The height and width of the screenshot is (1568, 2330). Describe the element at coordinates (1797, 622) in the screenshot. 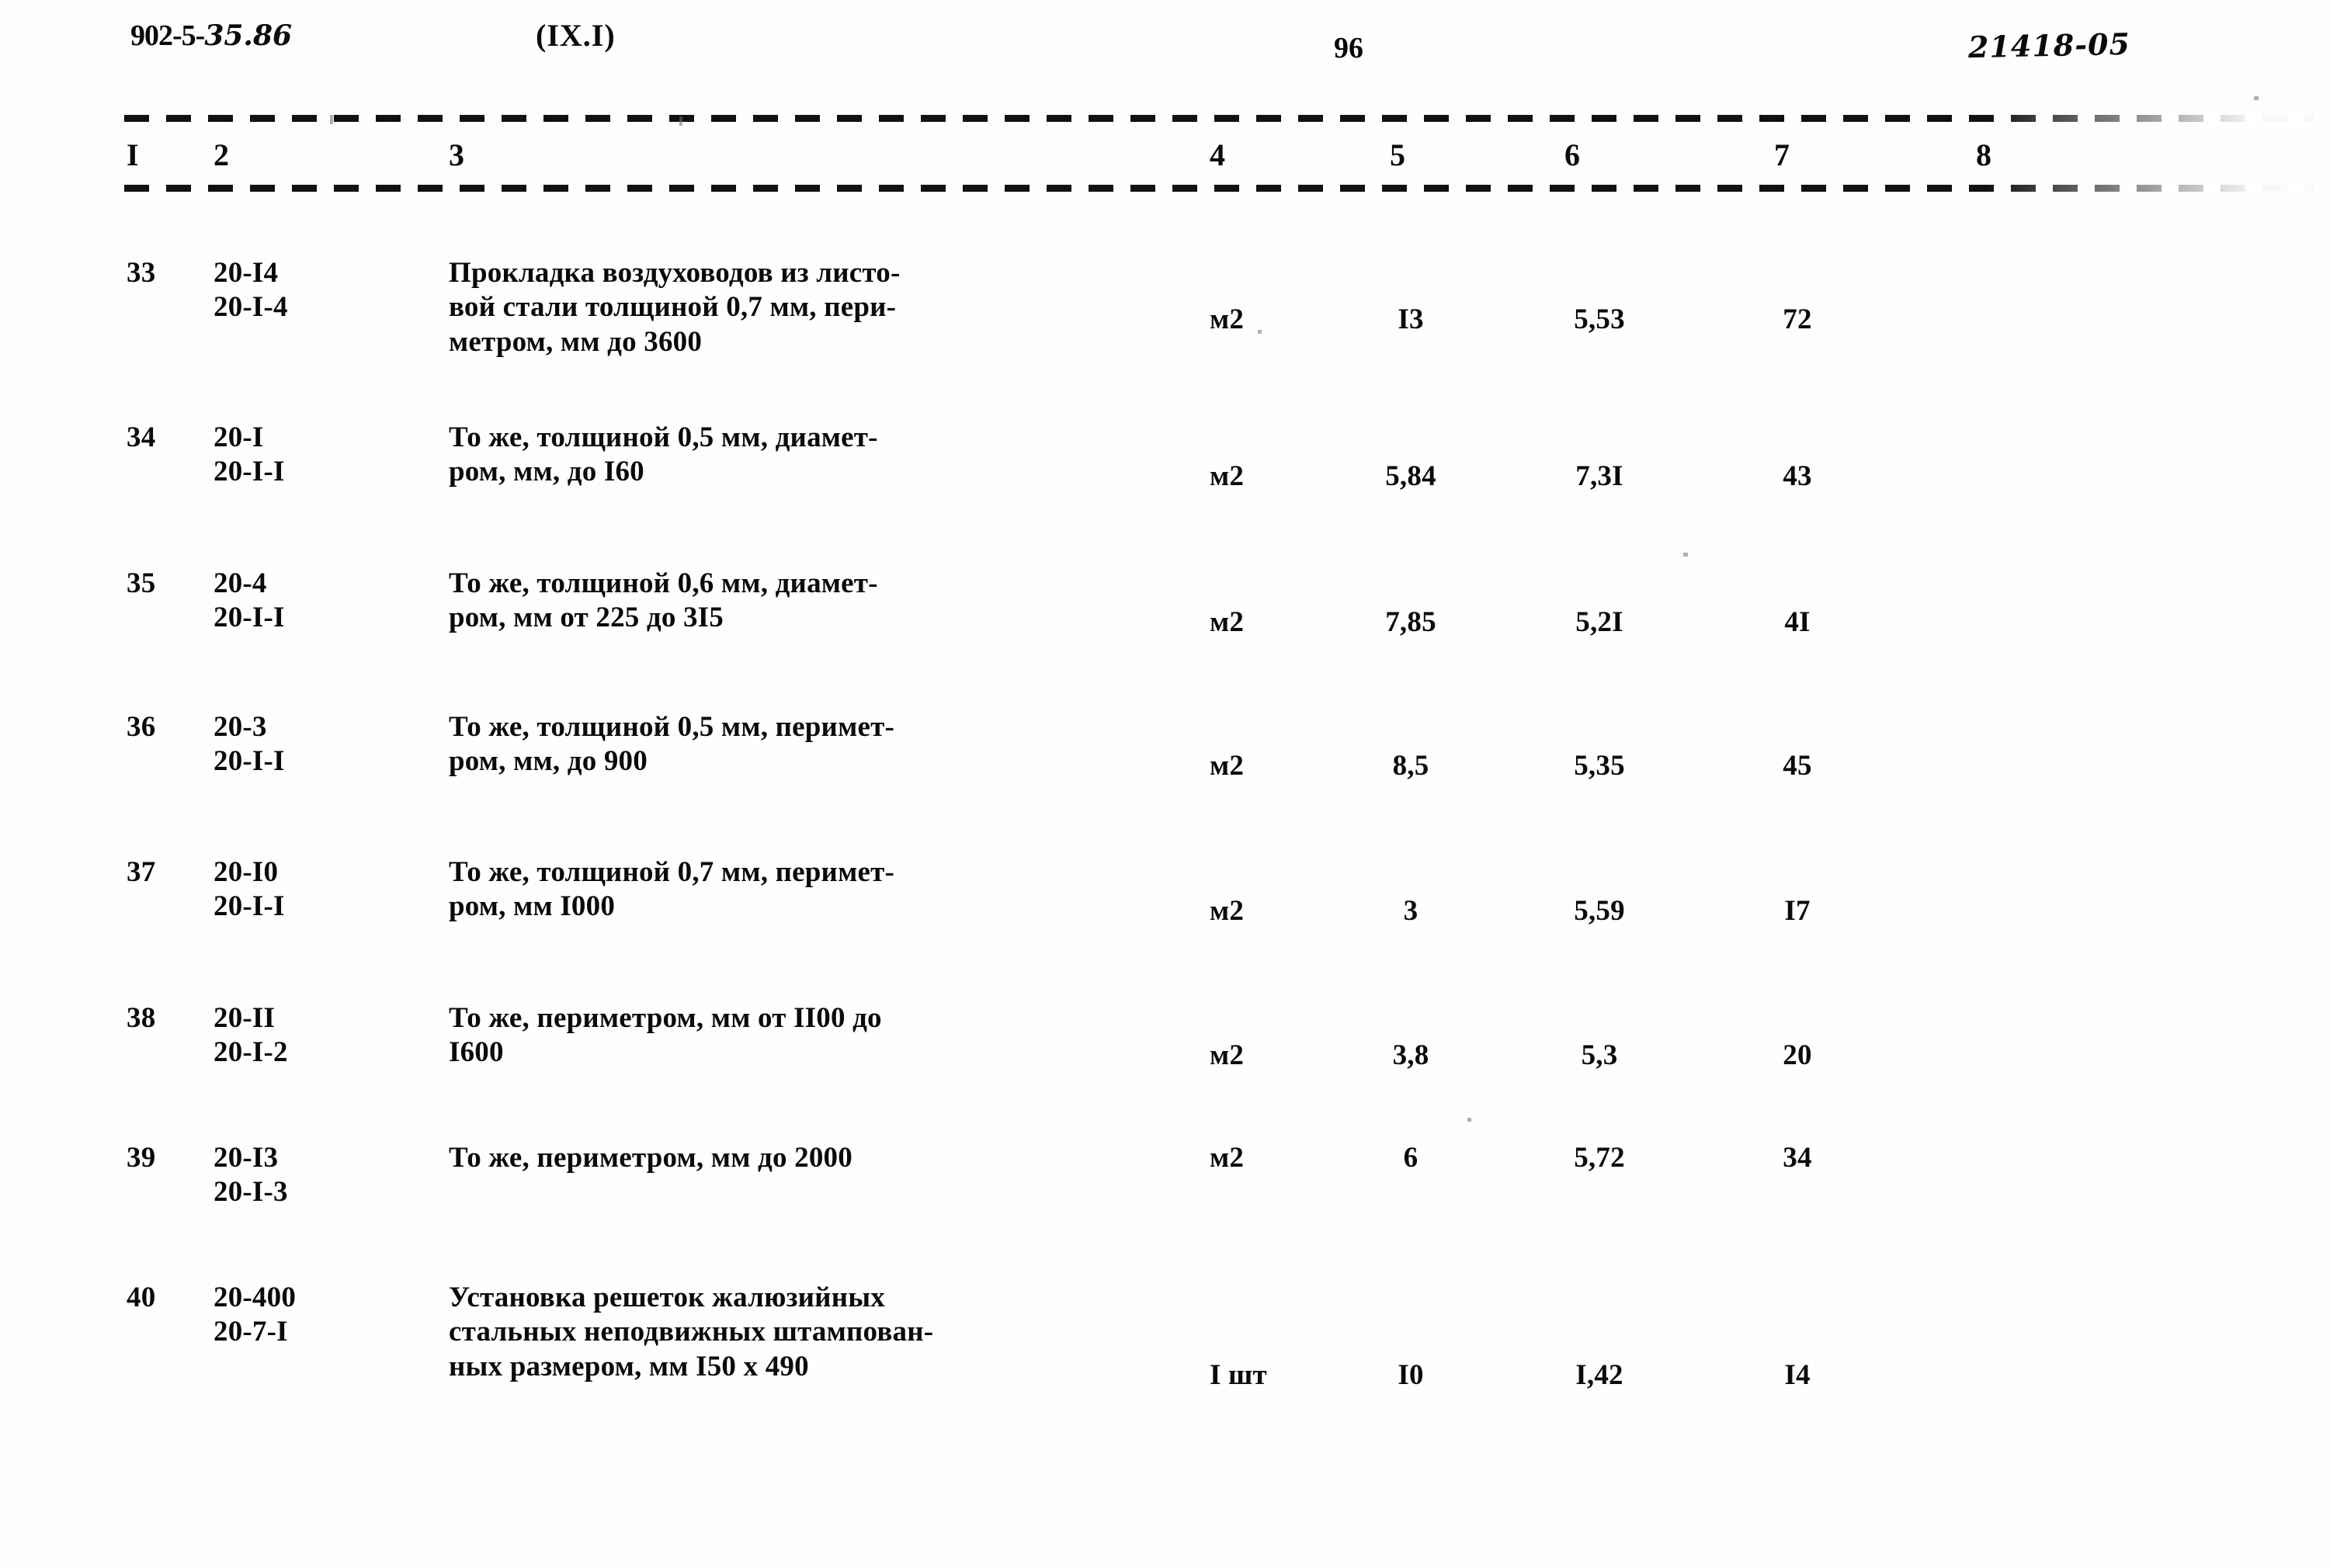

I see `row-value-7: 4I` at that location.